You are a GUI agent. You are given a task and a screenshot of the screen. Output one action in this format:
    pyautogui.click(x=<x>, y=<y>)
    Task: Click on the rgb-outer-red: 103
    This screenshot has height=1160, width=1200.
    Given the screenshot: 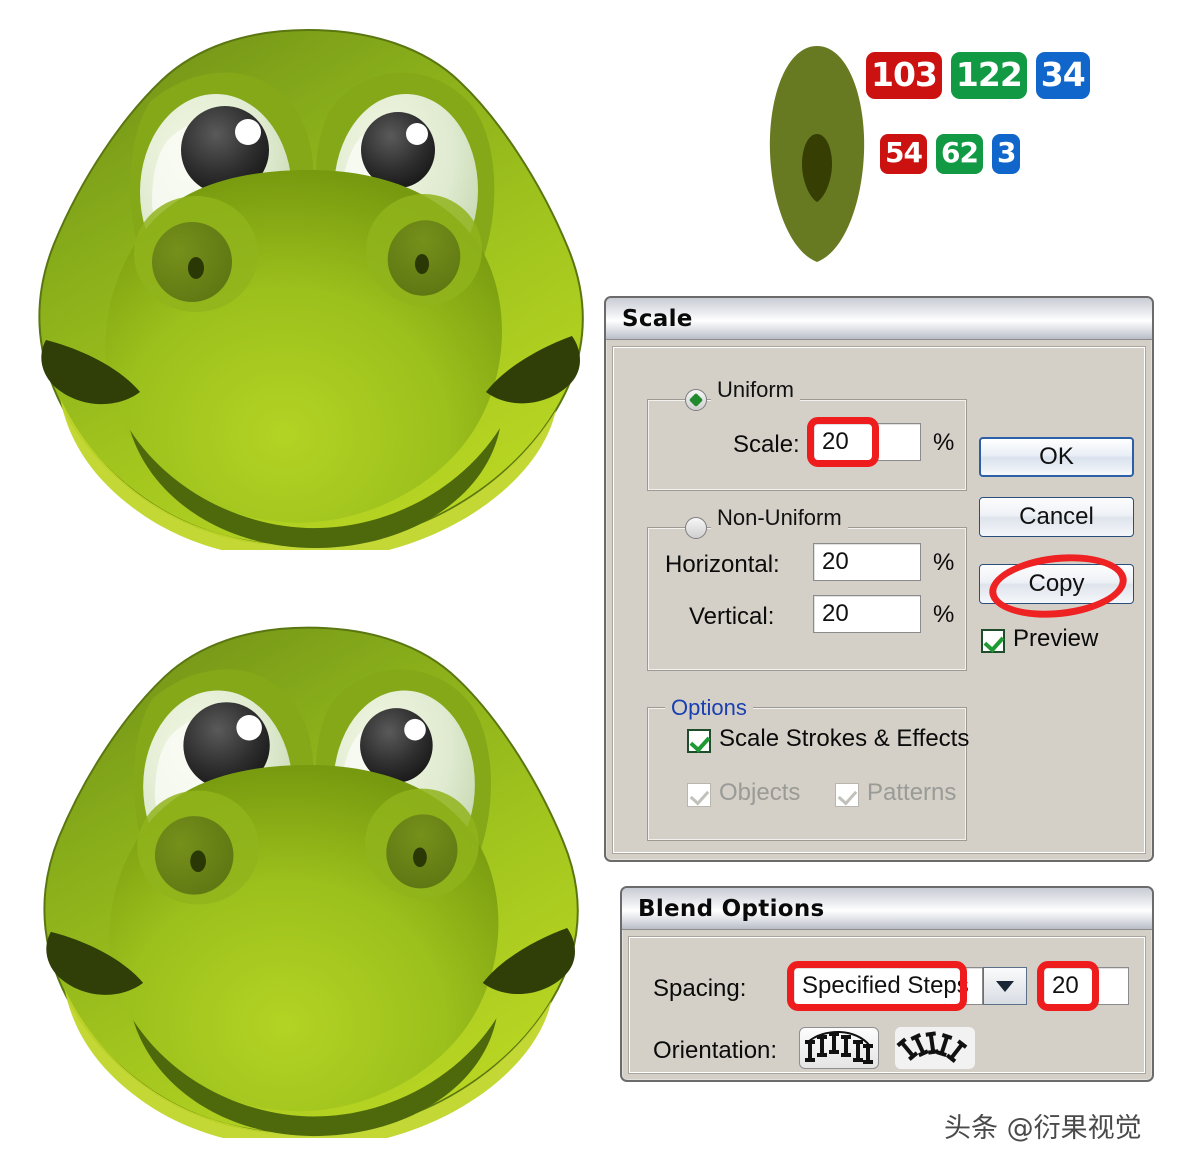 What is the action you would take?
    pyautogui.click(x=904, y=75)
    